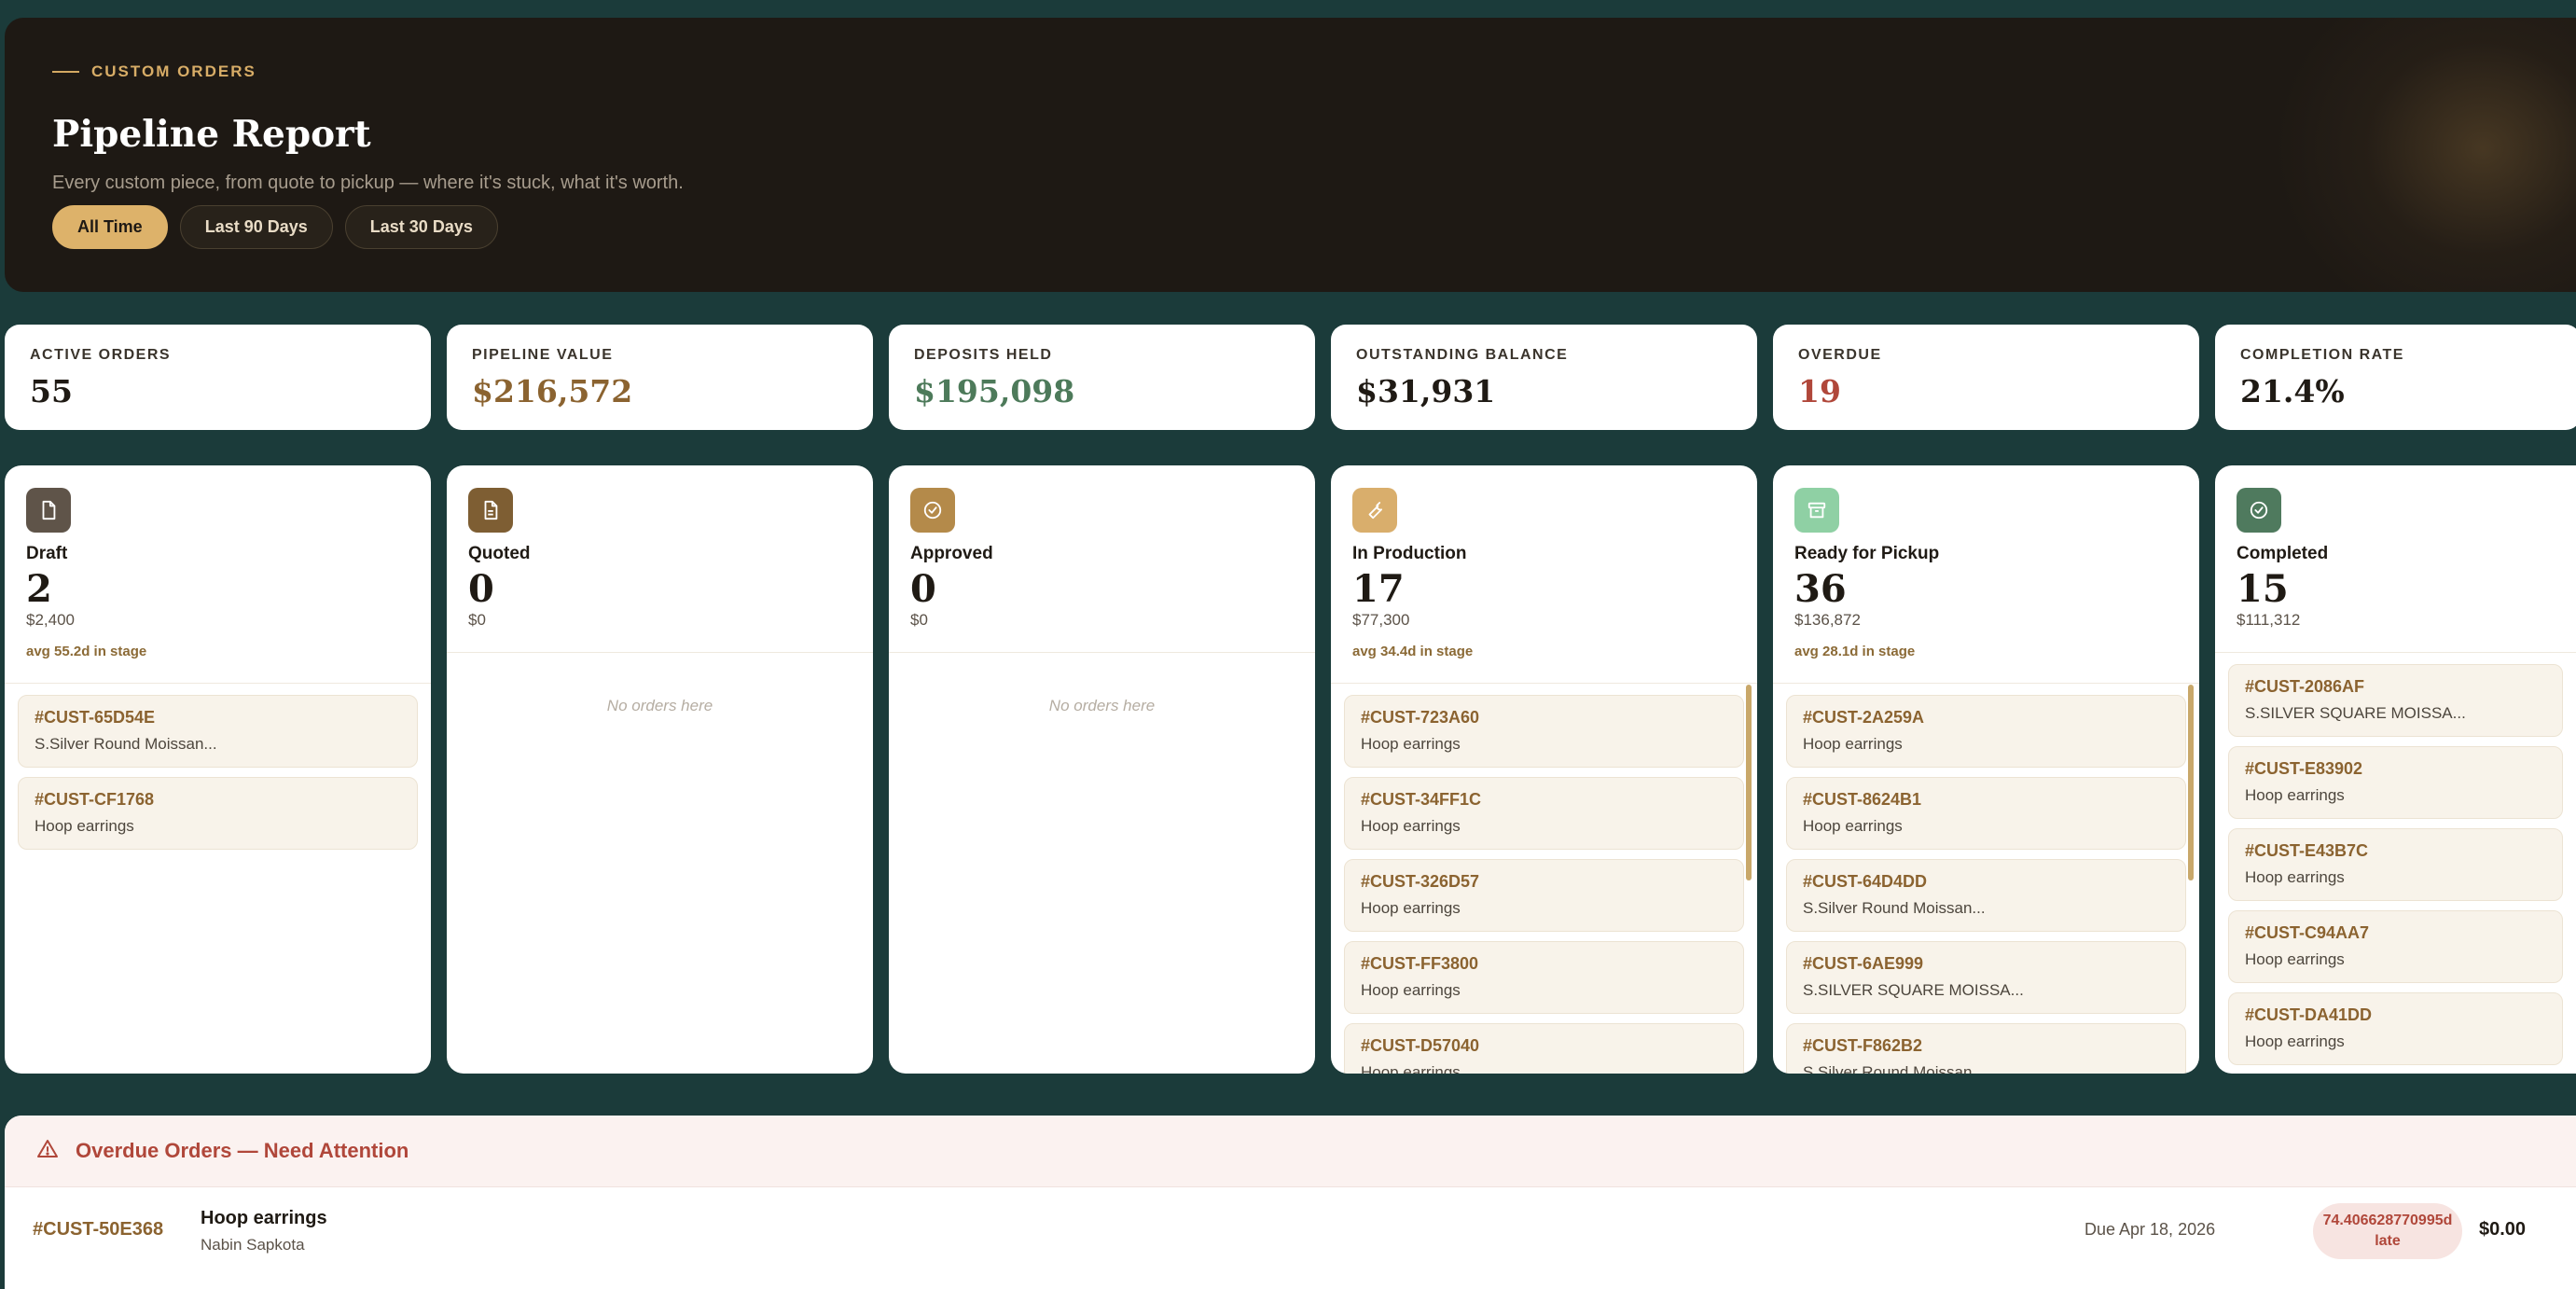 The image size is (2576, 1289). I want to click on order-id: #CUST-F862B2, so click(1863, 1045).